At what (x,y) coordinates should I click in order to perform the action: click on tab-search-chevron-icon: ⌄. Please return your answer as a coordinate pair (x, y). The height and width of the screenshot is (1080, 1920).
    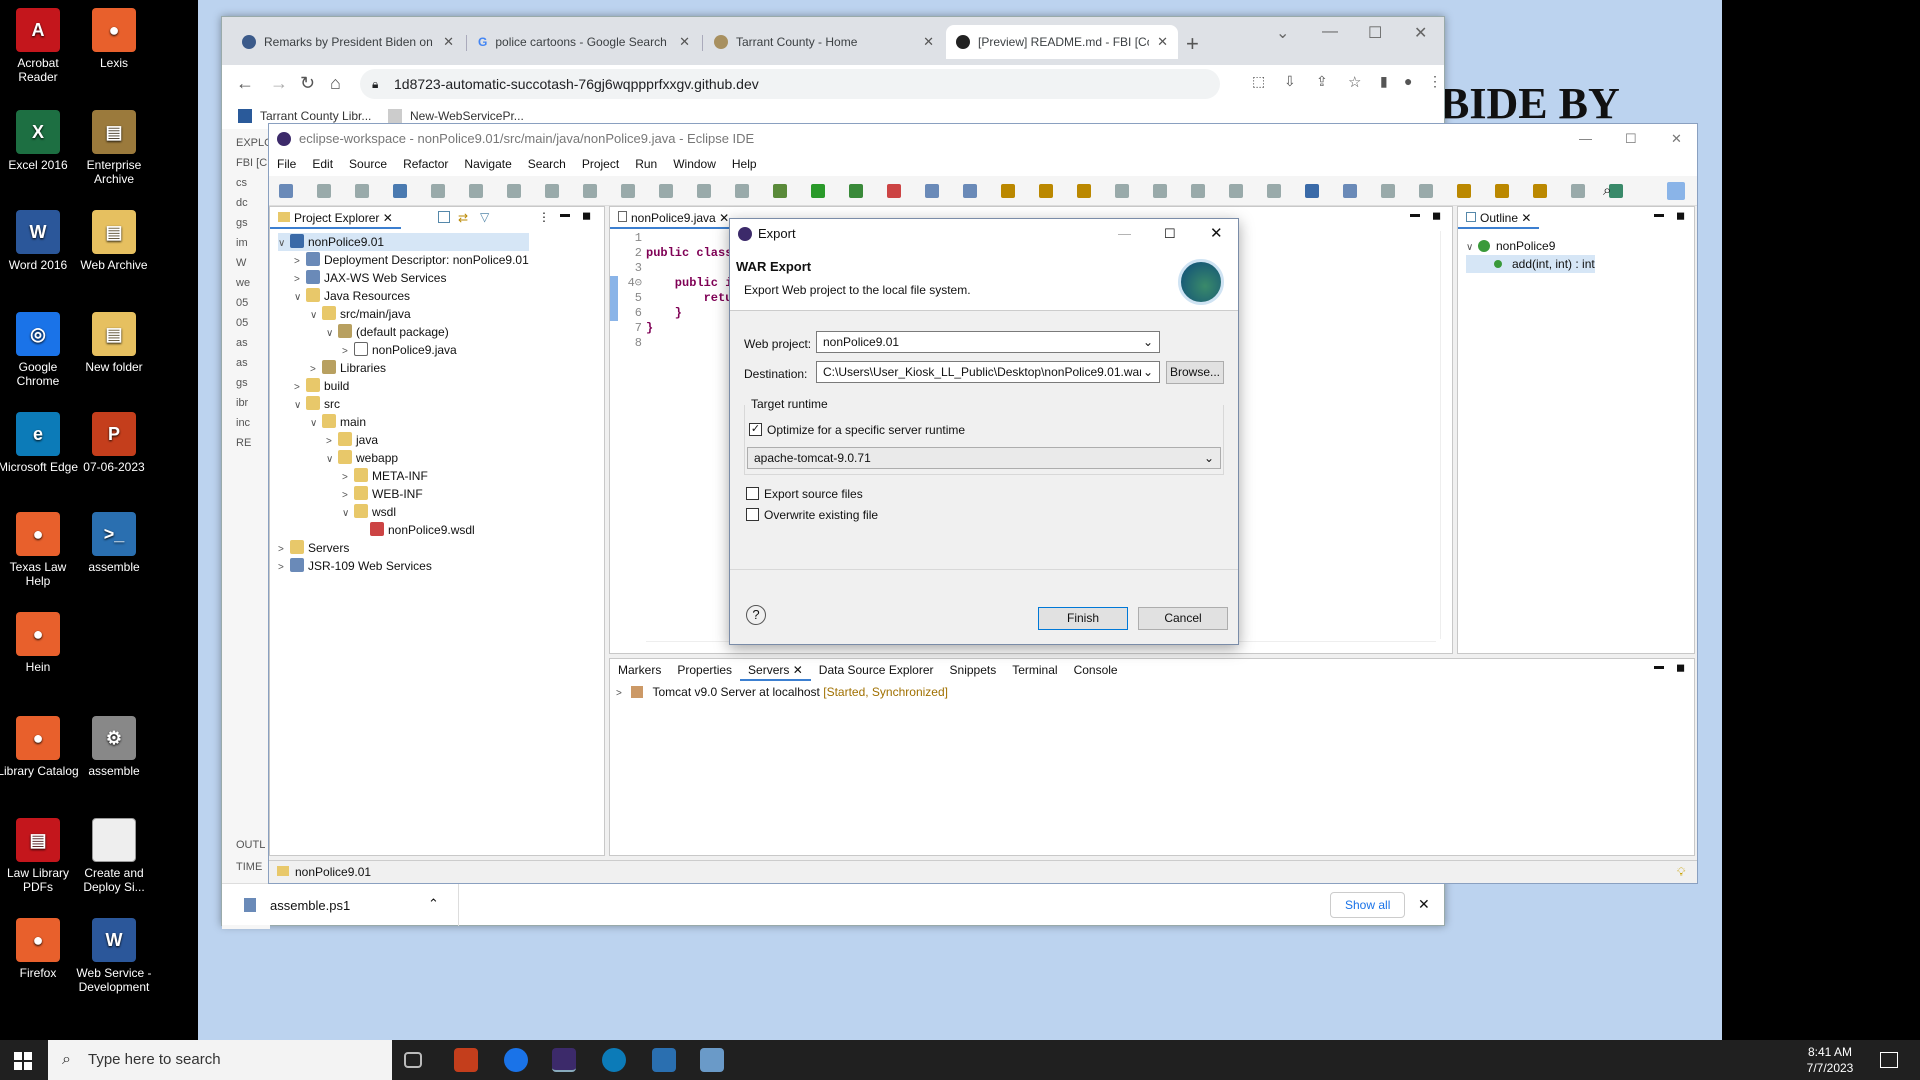
    Looking at the image, I should click on (1282, 33).